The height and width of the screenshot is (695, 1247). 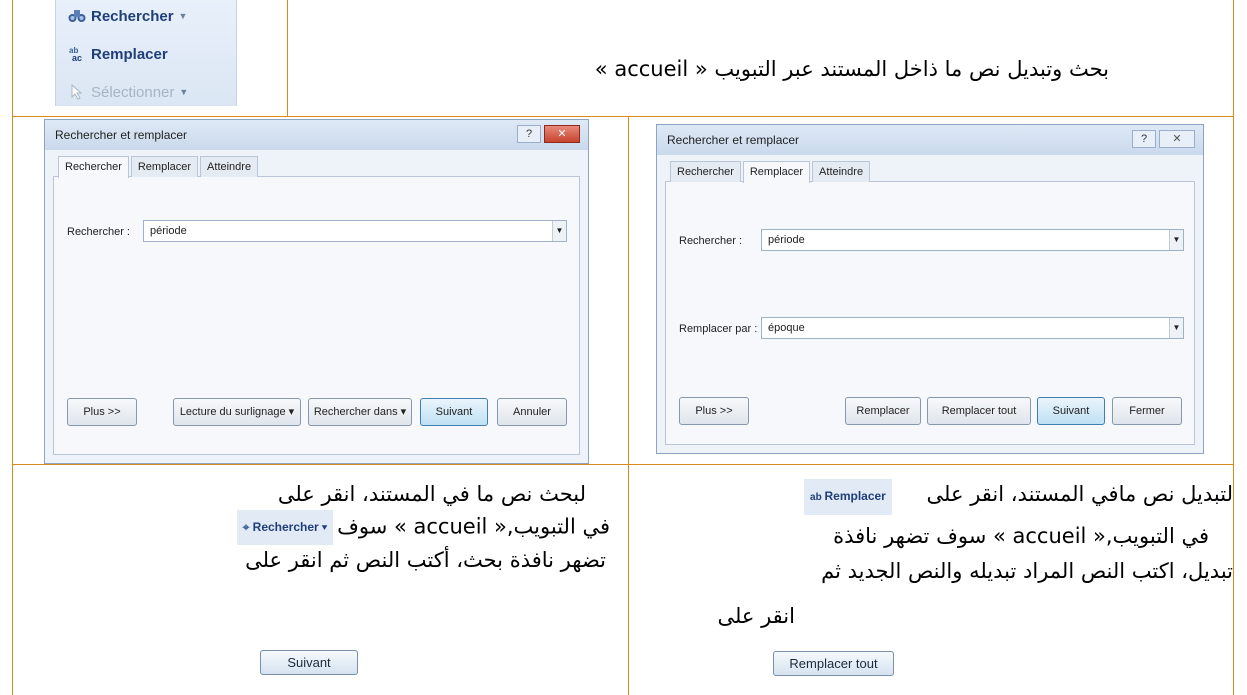 What do you see at coordinates (817, 497) in the screenshot?
I see `replace-icon: ab` at bounding box center [817, 497].